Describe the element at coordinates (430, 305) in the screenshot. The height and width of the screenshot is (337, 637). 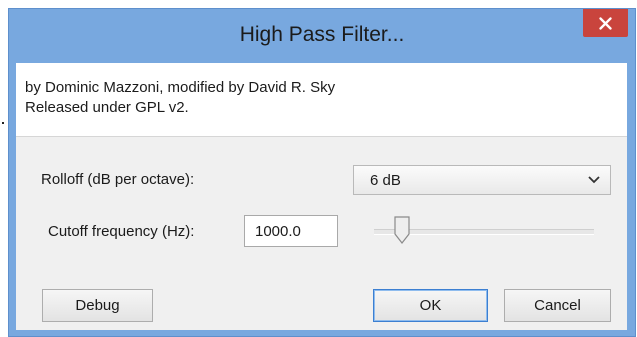
I see `ok-button: OK` at that location.